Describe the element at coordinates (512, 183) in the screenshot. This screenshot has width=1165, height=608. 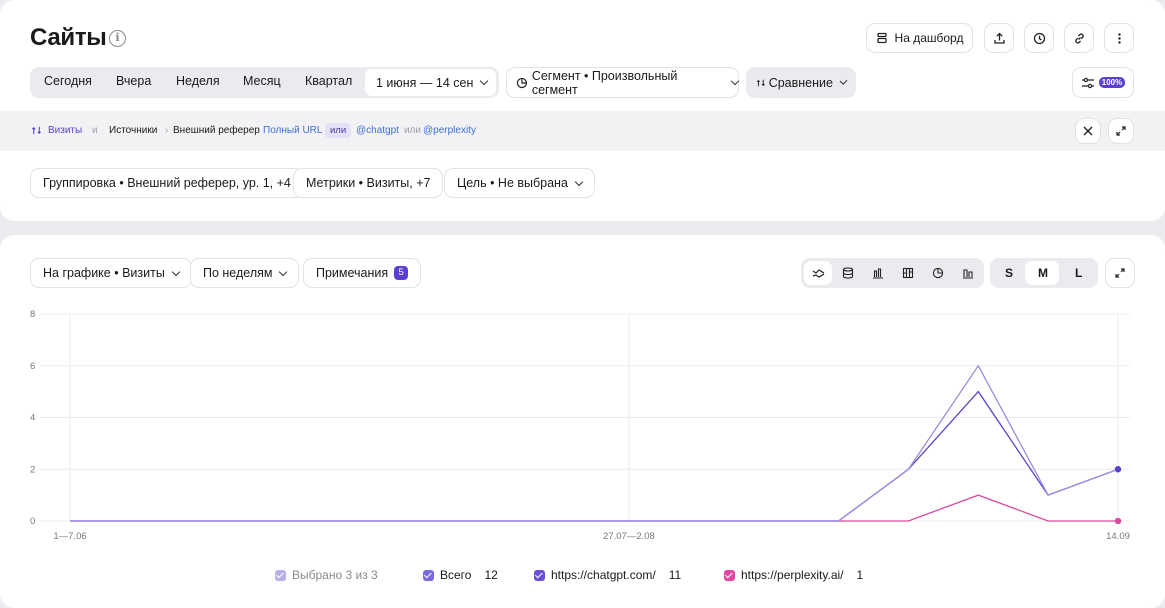
I see `goal-label: Цель • Не выбрана` at that location.